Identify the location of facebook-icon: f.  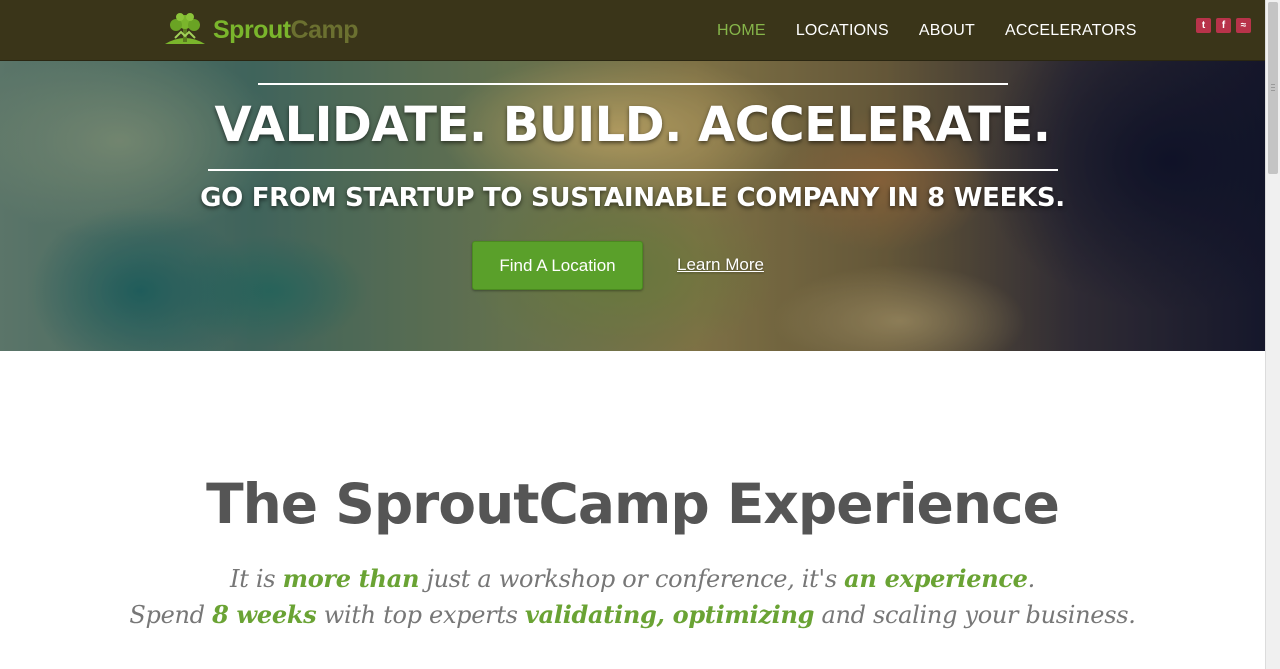
(1223, 25).